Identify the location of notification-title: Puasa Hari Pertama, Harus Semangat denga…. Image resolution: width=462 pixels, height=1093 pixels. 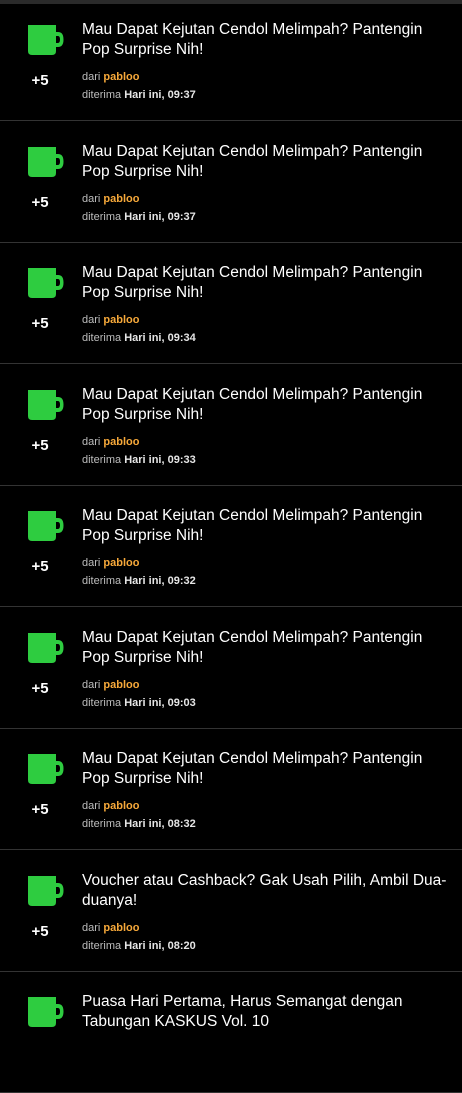
(264, 1012).